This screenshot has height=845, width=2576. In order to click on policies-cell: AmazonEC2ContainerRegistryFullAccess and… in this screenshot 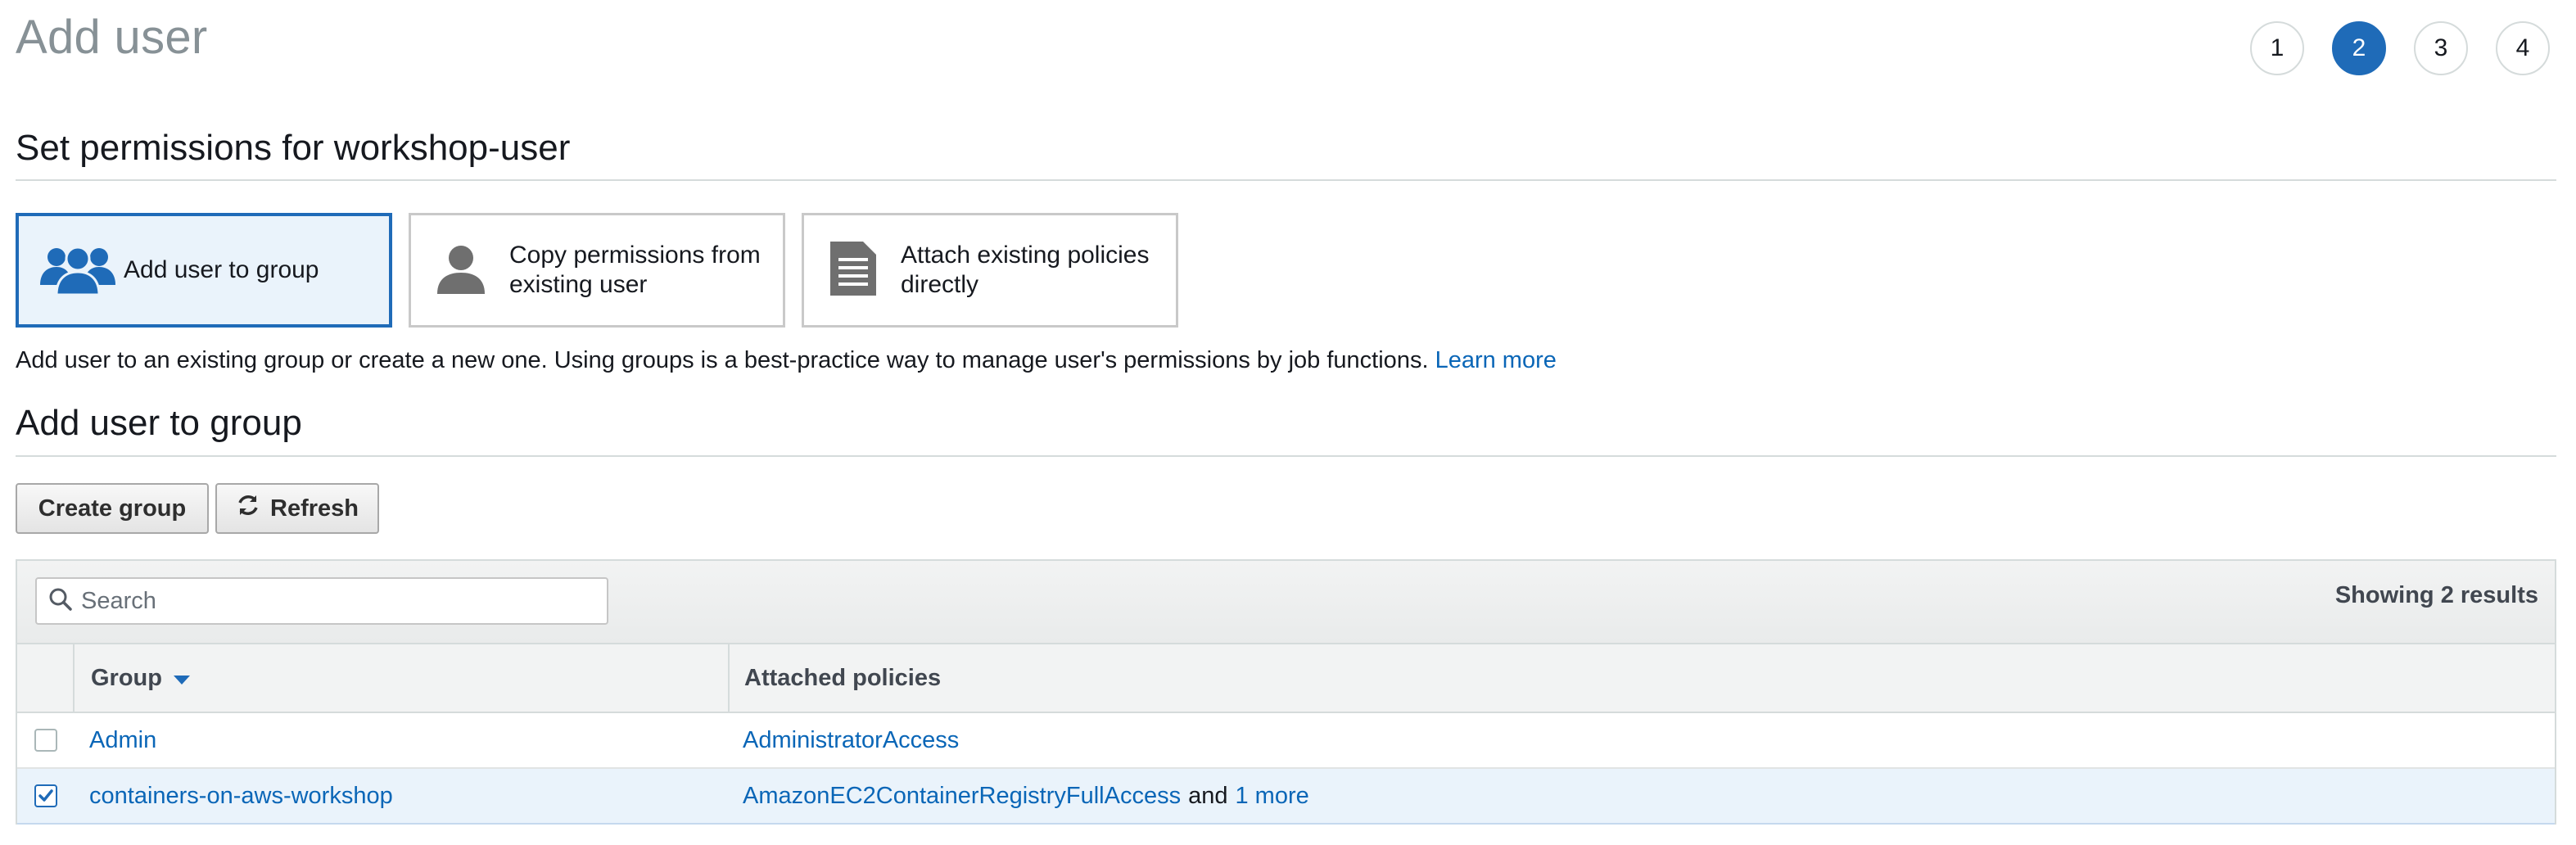, I will do `click(1642, 796)`.